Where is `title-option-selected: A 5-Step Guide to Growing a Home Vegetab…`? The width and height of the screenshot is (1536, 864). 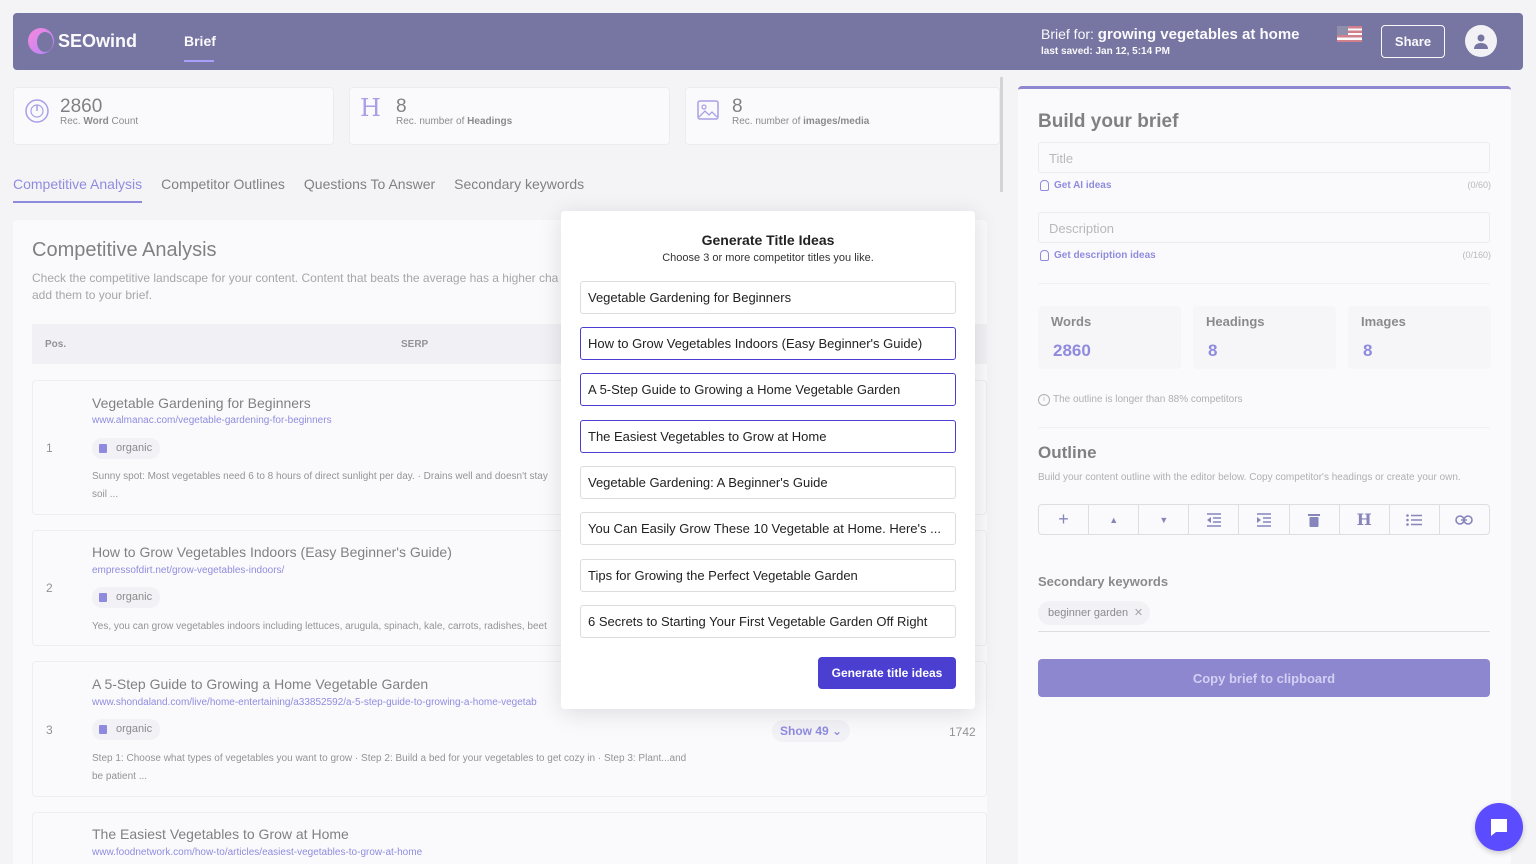 title-option-selected: A 5-Step Guide to Growing a Home Vegetab… is located at coordinates (768, 389).